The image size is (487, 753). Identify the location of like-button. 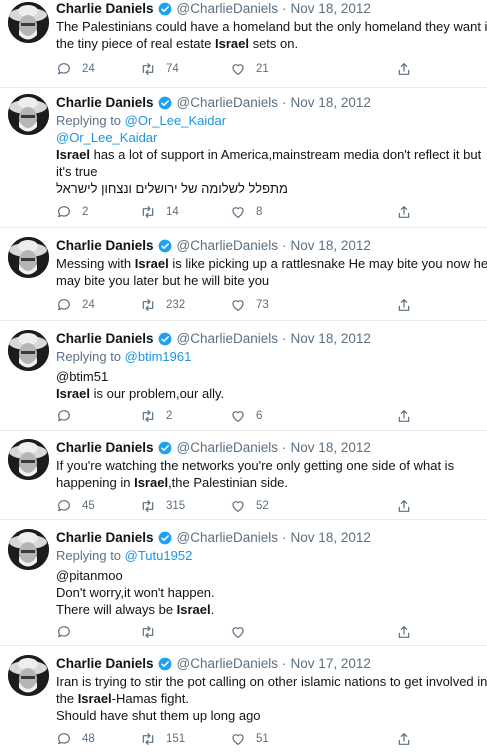
(243, 632).